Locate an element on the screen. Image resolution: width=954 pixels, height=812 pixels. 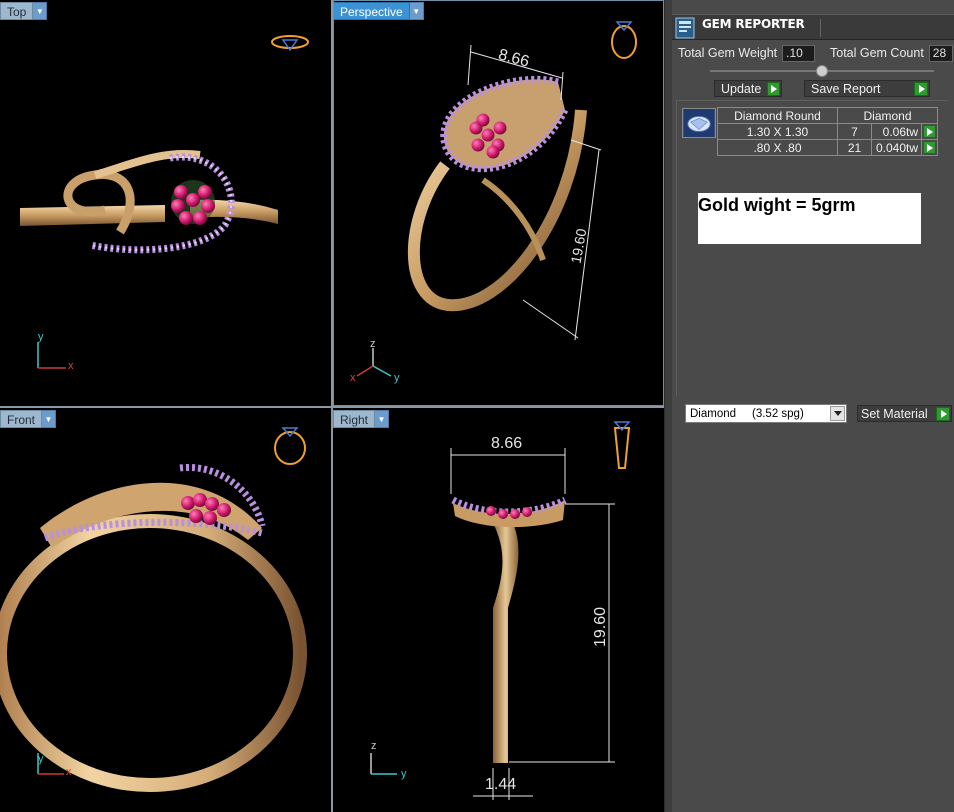
material-select-value: Diamond (3.52 spg) is located at coordinates (747, 413).